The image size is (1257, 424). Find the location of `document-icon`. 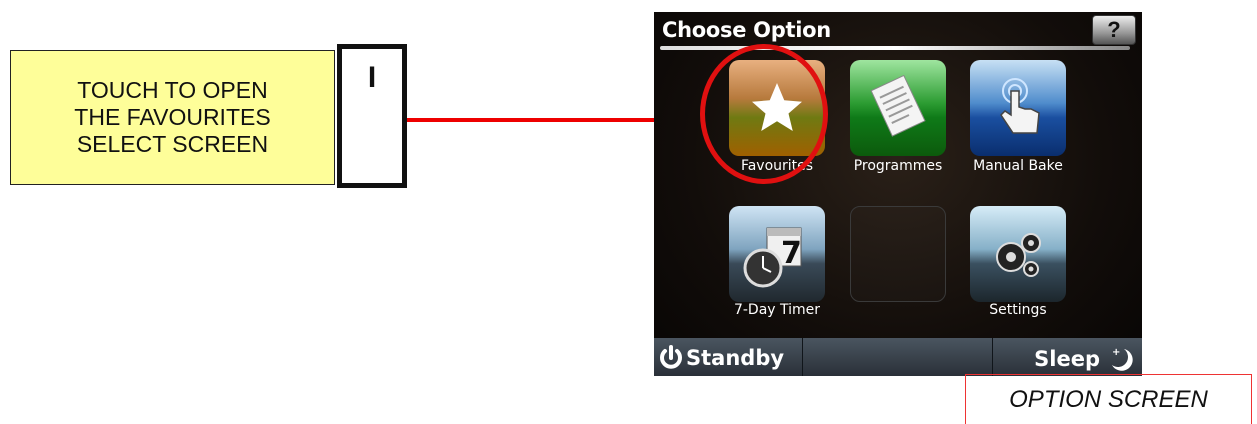

document-icon is located at coordinates (898, 108).